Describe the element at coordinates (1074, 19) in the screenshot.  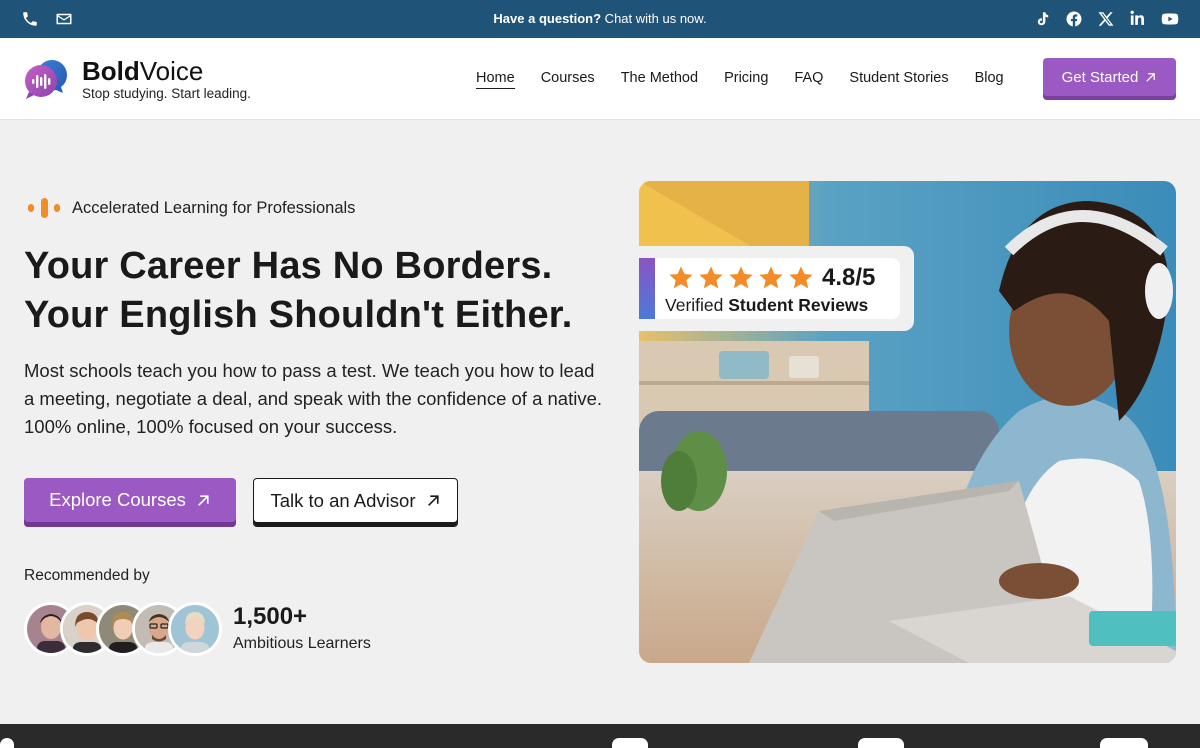
I see `facebook-icon` at that location.